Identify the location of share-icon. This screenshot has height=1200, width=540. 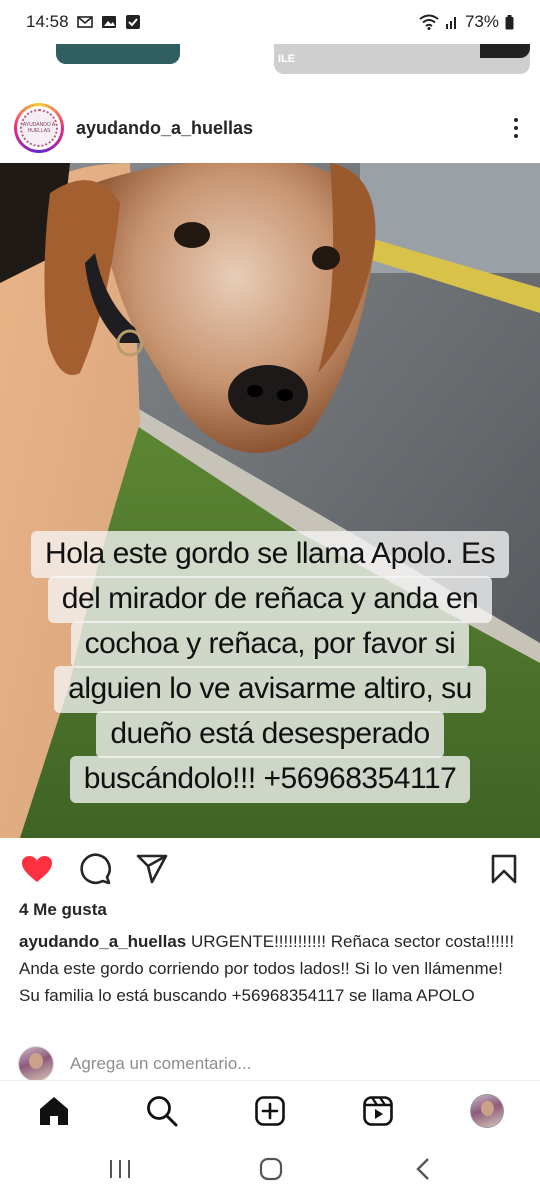
(152, 869).